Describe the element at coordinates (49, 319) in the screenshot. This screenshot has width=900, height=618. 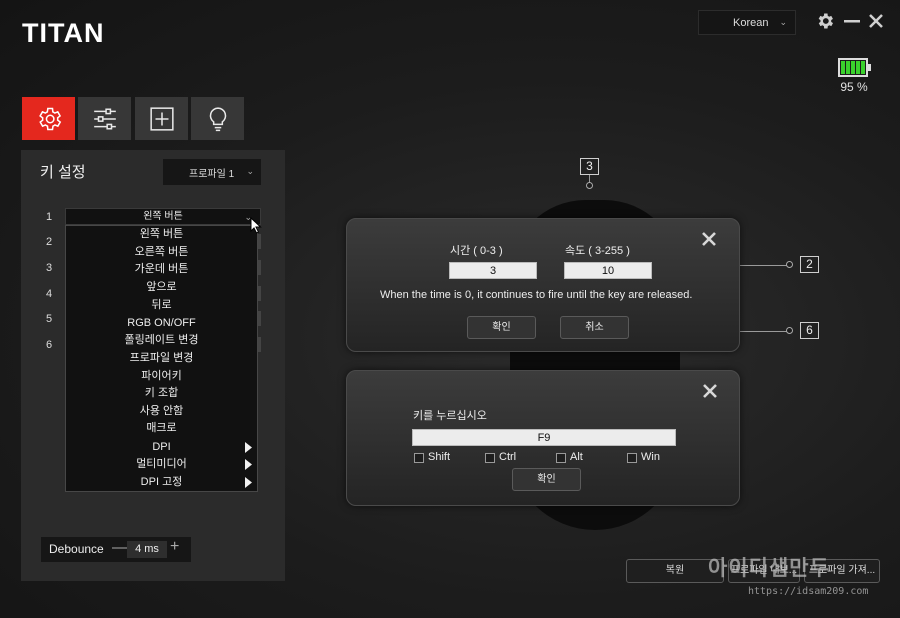
I see `key-row-number: 5` at that location.